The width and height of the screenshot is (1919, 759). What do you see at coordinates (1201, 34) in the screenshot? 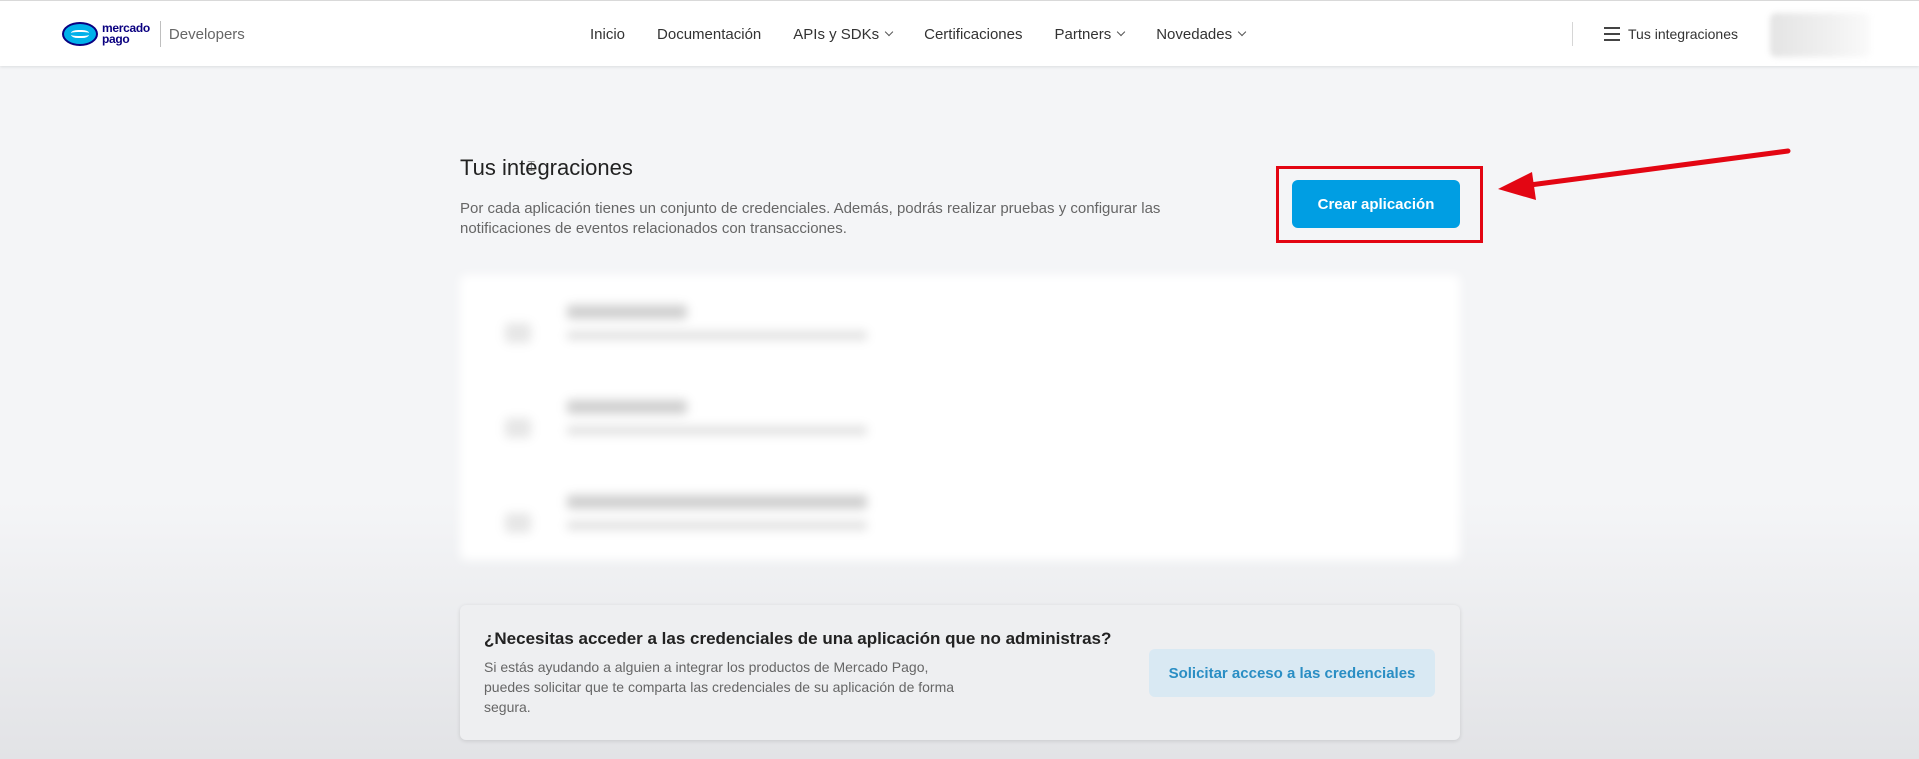
I see `nav-novedades: Novedades` at bounding box center [1201, 34].